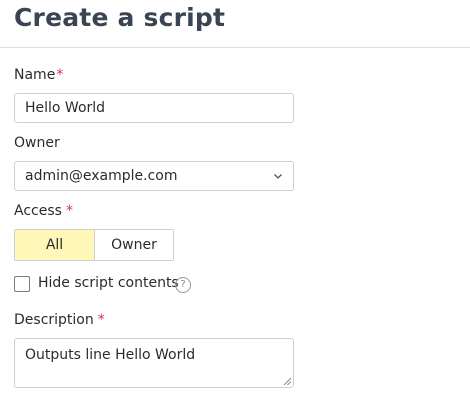 Image resolution: width=470 pixels, height=396 pixels. Describe the element at coordinates (120, 17) in the screenshot. I see `page-title: Create a script` at that location.